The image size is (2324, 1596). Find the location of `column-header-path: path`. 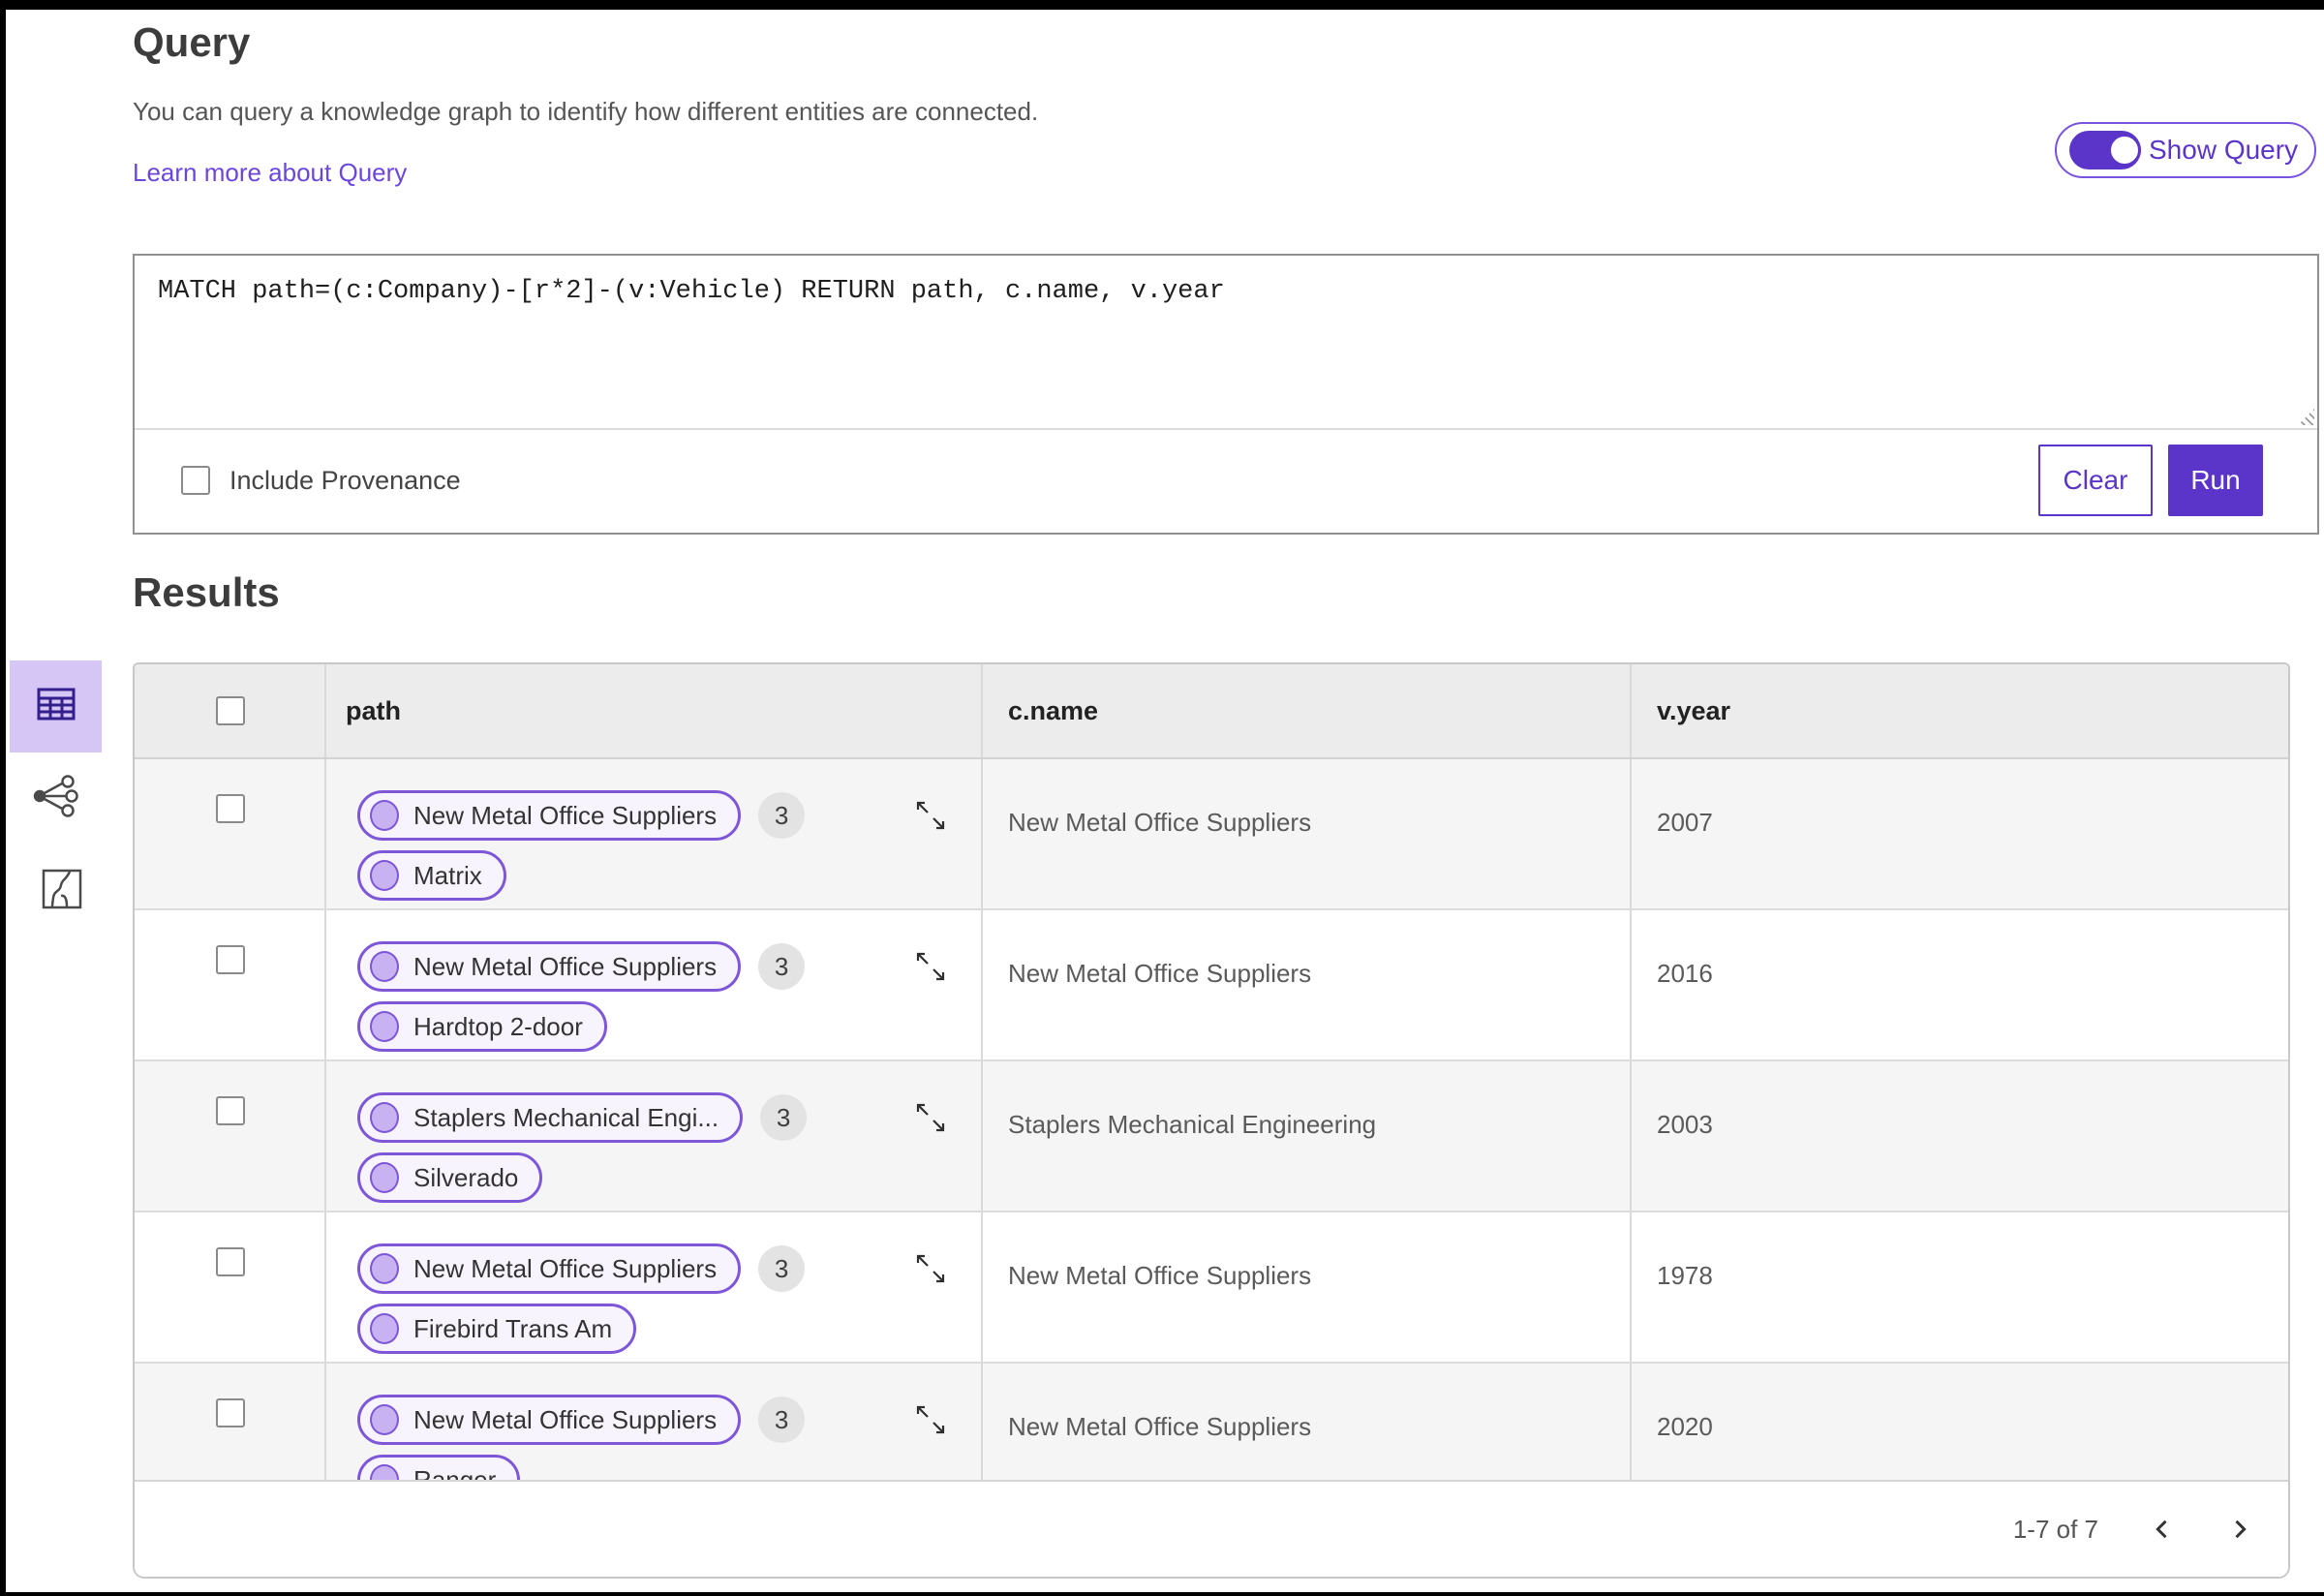

column-header-path: path is located at coordinates (373, 710).